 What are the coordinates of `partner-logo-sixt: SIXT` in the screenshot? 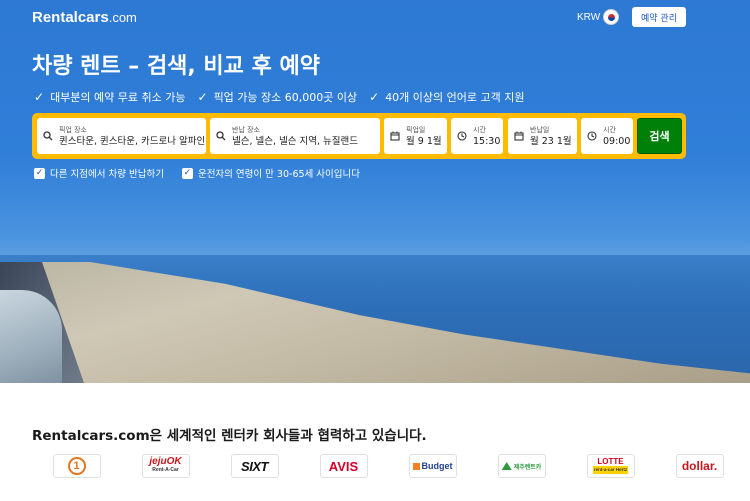 It's located at (254, 466).